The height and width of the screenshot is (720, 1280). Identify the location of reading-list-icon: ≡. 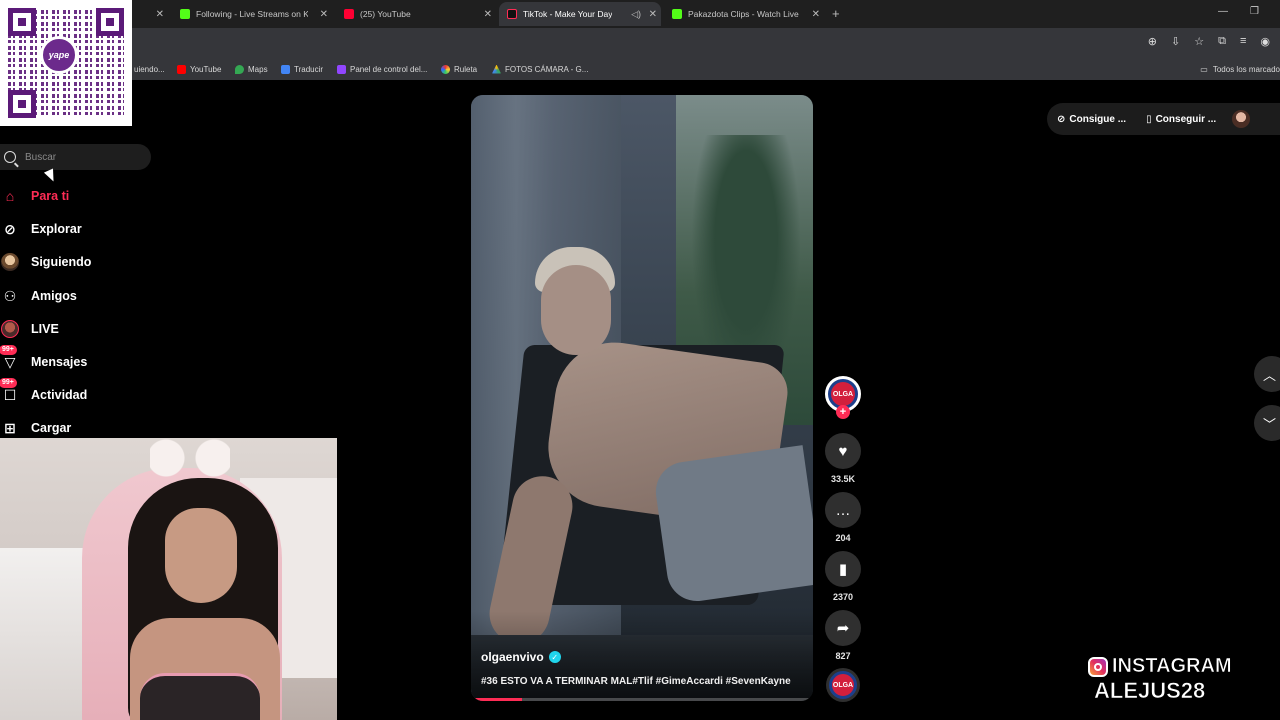
(1243, 41).